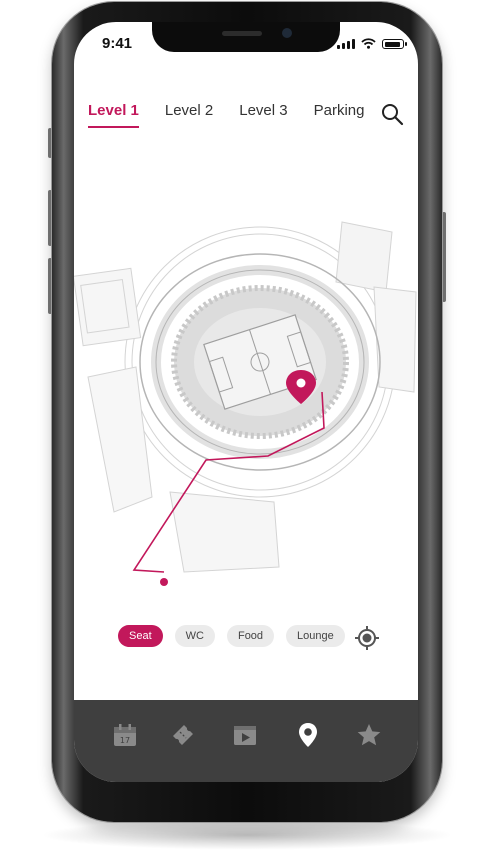 The width and height of the screenshot is (494, 864). What do you see at coordinates (315, 636) in the screenshot?
I see `chip-lounge: Lounge` at bounding box center [315, 636].